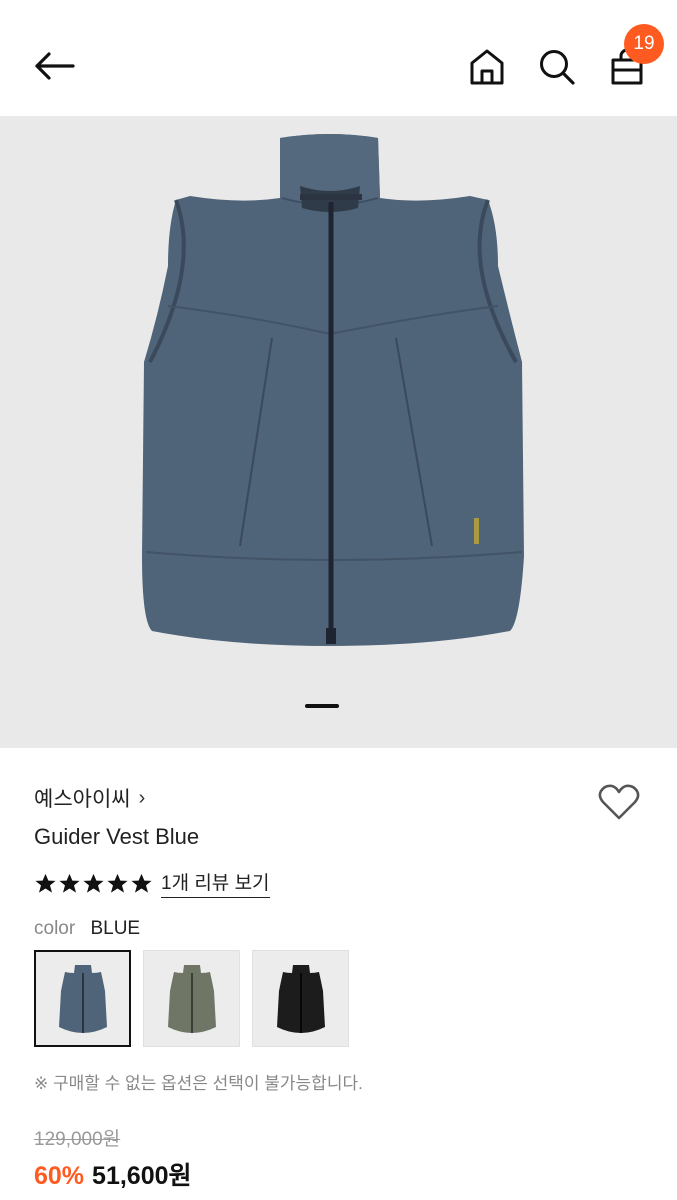  I want to click on top-bar: 19, so click(338, 58).